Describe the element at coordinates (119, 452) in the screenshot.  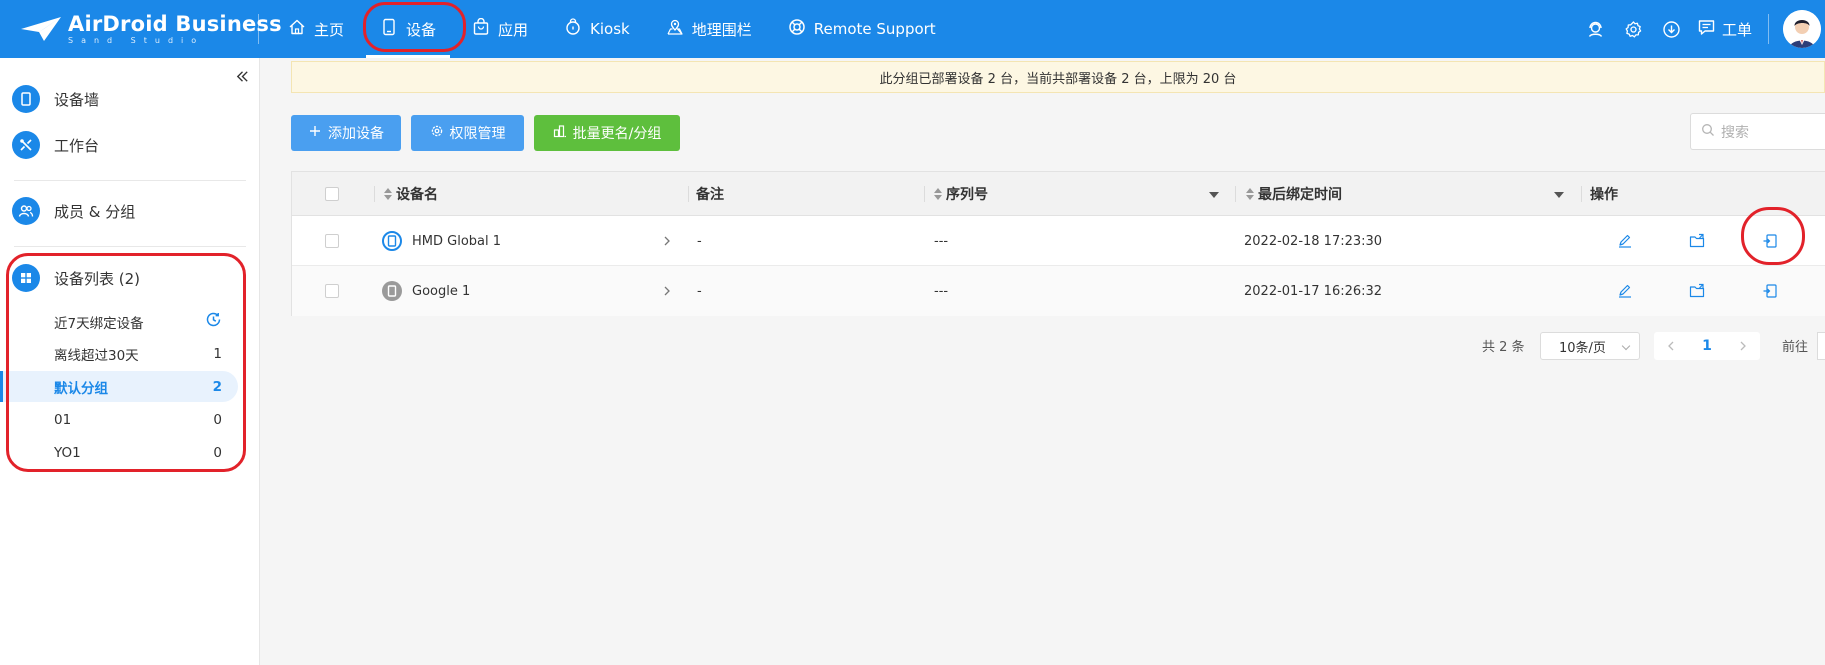
I see `group-item-yo1: YO1 0` at that location.